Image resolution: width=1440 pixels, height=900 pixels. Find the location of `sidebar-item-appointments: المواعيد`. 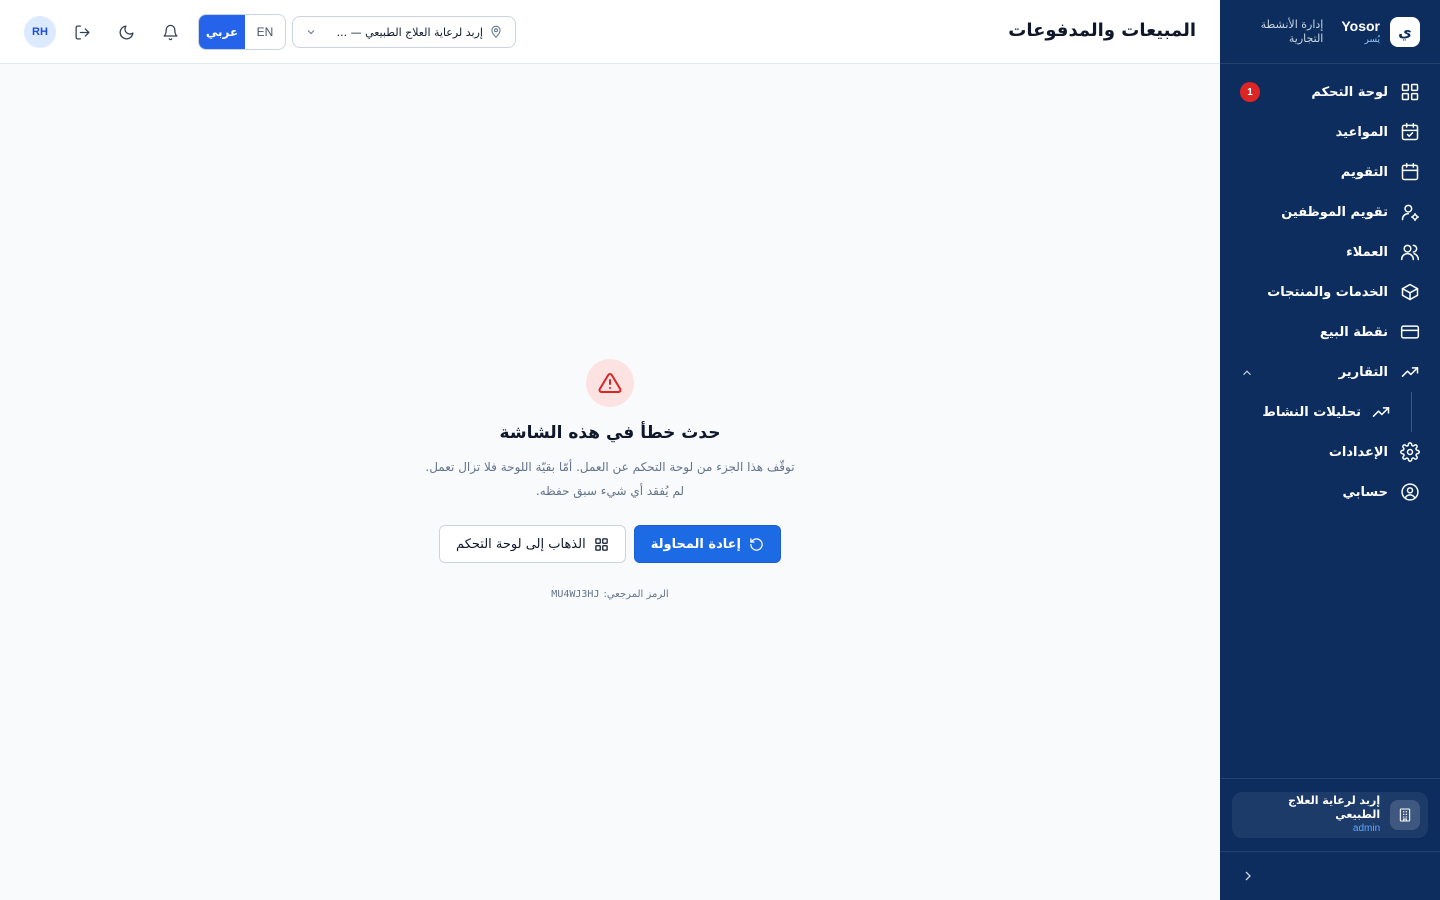

sidebar-item-appointments: المواعيد is located at coordinates (1330, 132).